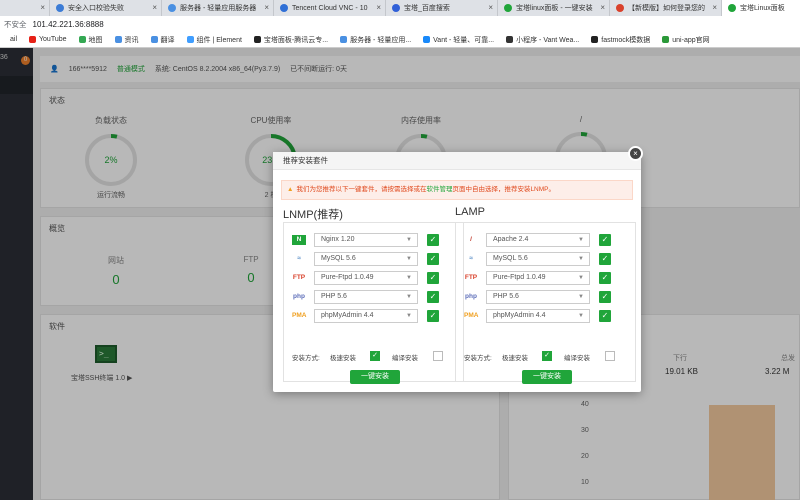 Image resolution: width=800 pixels, height=500 pixels. Describe the element at coordinates (577, 358) in the screenshot. I see `compile-install-label: 编译安装` at that location.